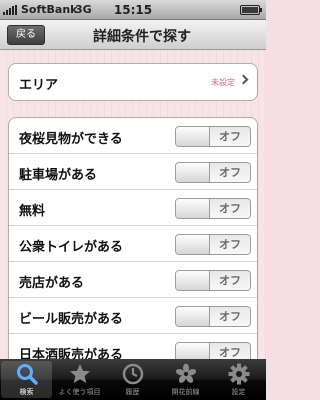  What do you see at coordinates (71, 353) in the screenshot?
I see `filter-label: 日本酒販売がある` at bounding box center [71, 353].